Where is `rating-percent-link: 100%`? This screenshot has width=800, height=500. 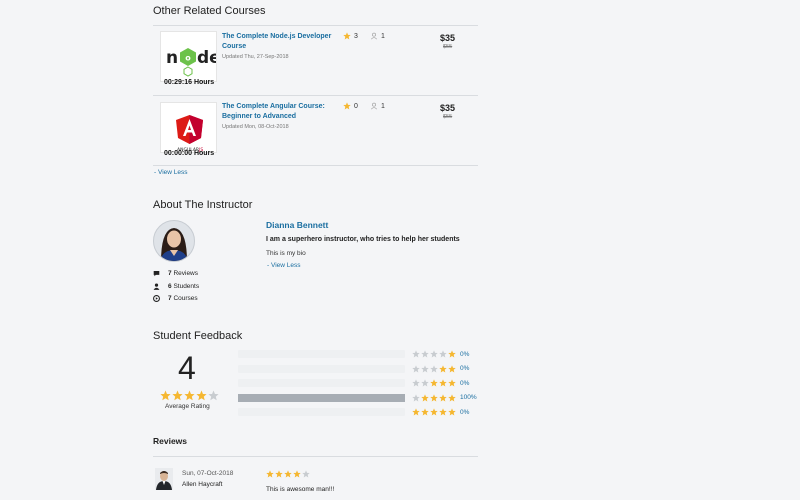
rating-percent-link: 100% is located at coordinates (468, 397).